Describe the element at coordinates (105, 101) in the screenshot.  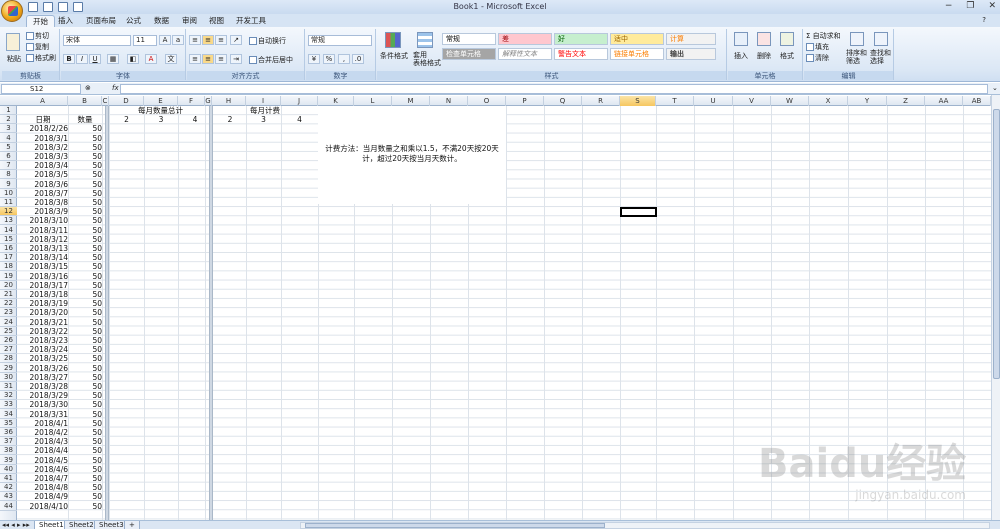
I see `column-header-c: C` at that location.